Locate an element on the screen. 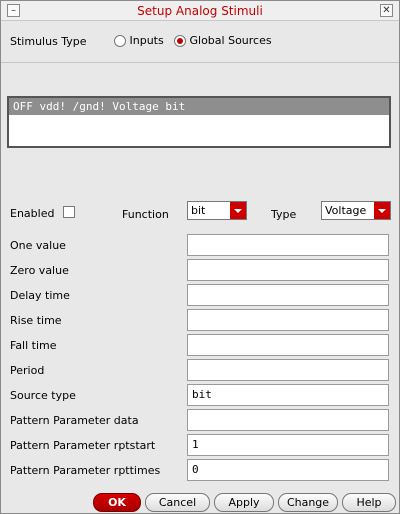  close-icon: ✕ is located at coordinates (386, 10).